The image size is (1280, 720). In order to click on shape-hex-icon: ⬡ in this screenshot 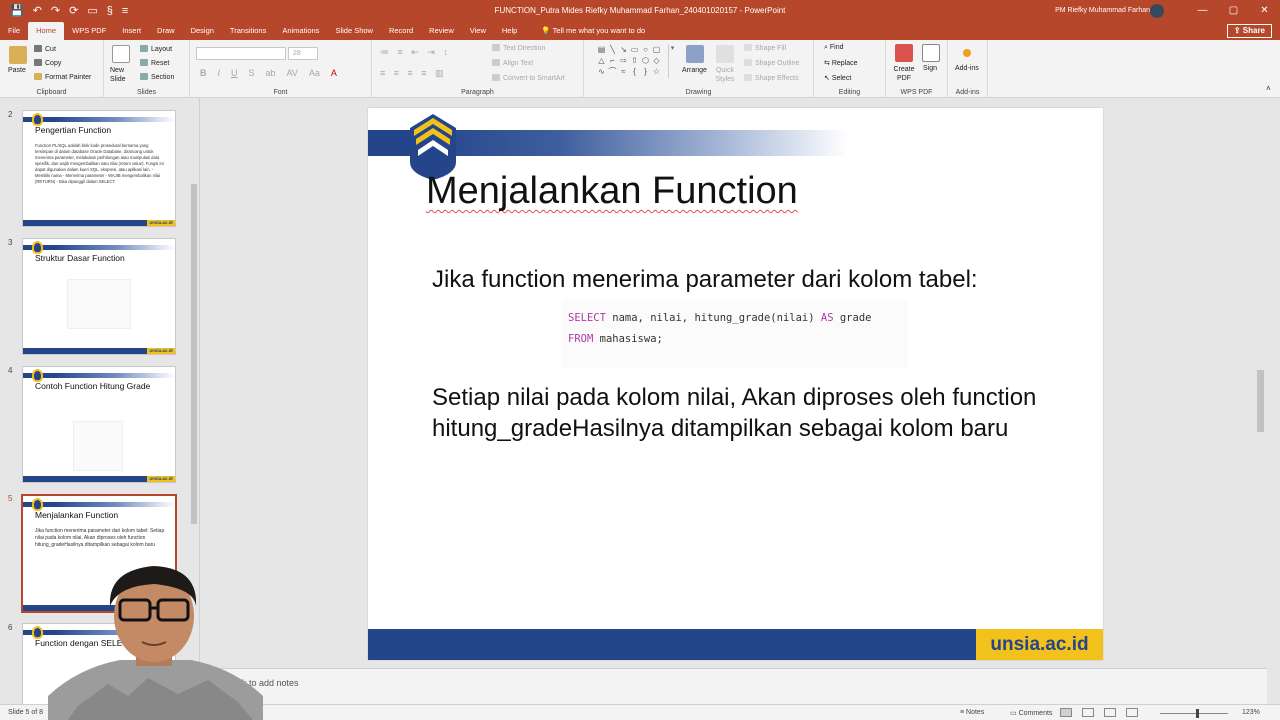, I will do `click(645, 60)`.